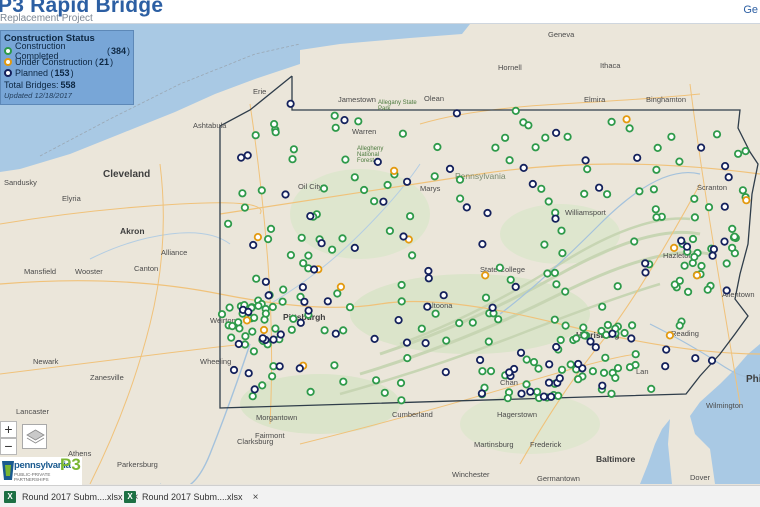 The height and width of the screenshot is (507, 760). Describe the element at coordinates (34, 436) in the screenshot. I see `basemap-toggle-button` at that location.